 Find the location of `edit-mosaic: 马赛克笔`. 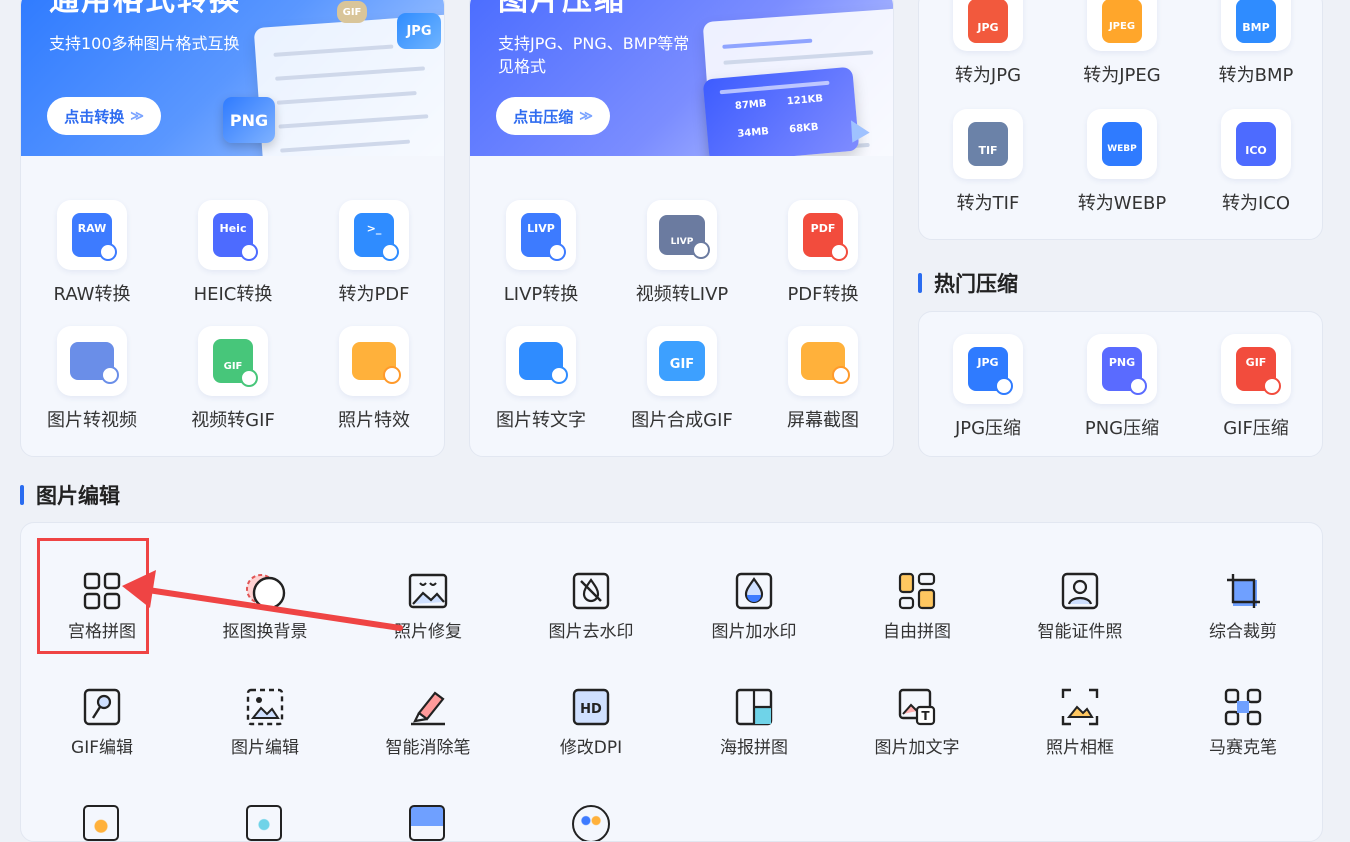

edit-mosaic: 马赛克笔 is located at coordinates (1243, 722).